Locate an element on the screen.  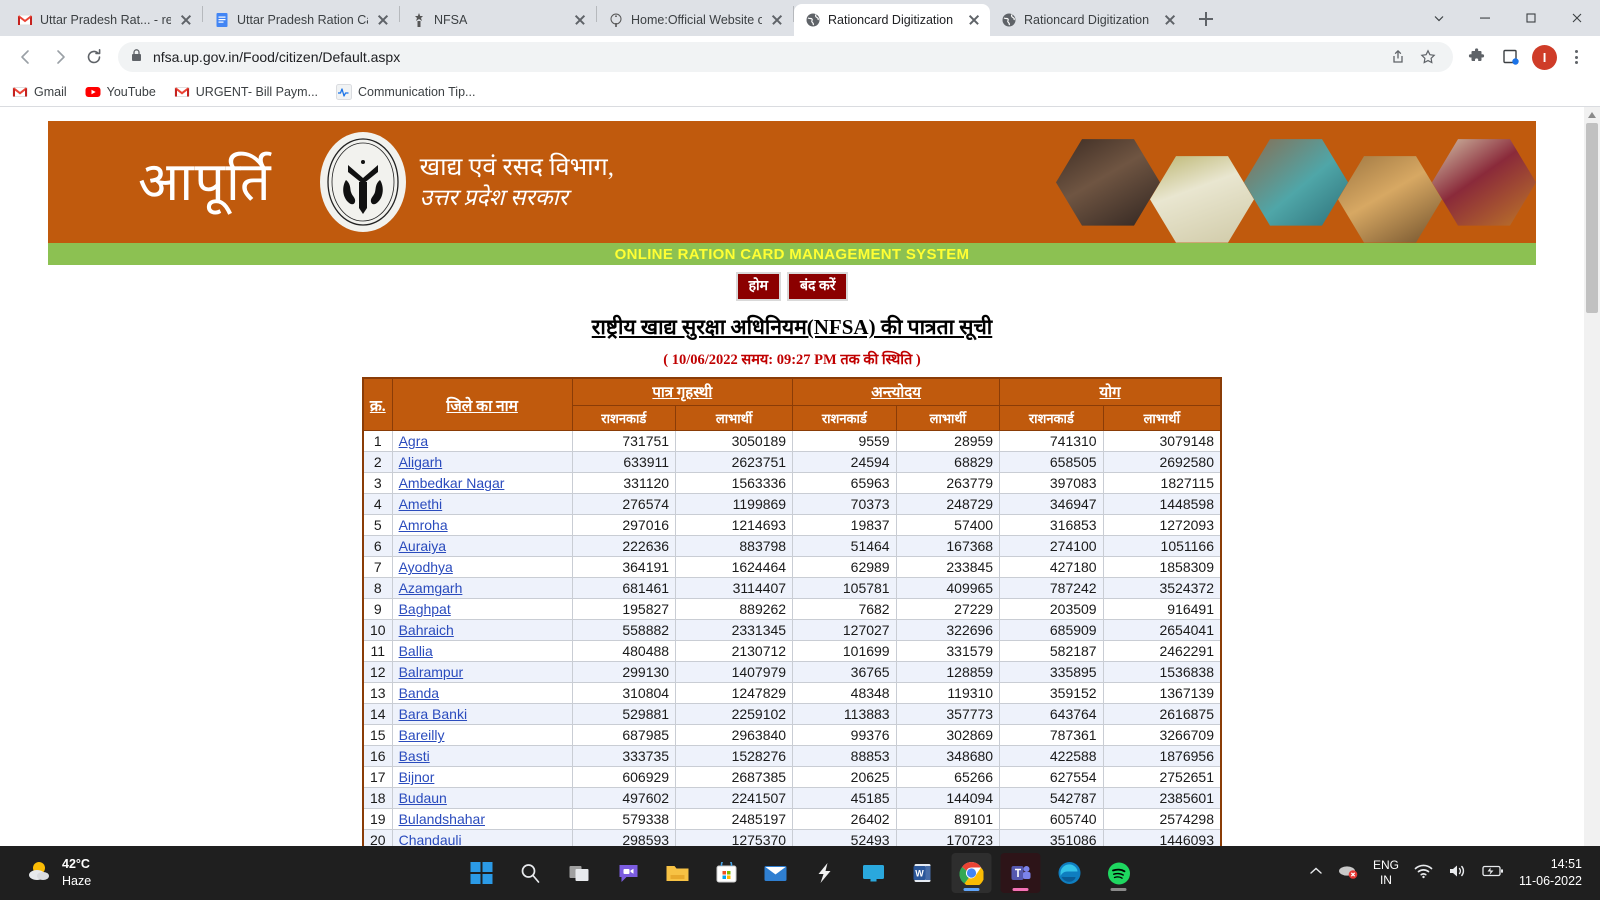
browser-tab-3: NFSA is located at coordinates (498, 20).